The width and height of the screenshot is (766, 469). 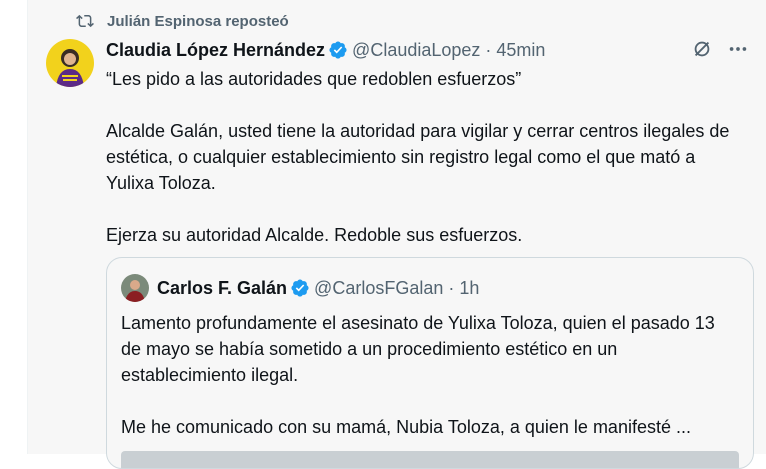 What do you see at coordinates (135, 288) in the screenshot?
I see `quoted-avatar` at bounding box center [135, 288].